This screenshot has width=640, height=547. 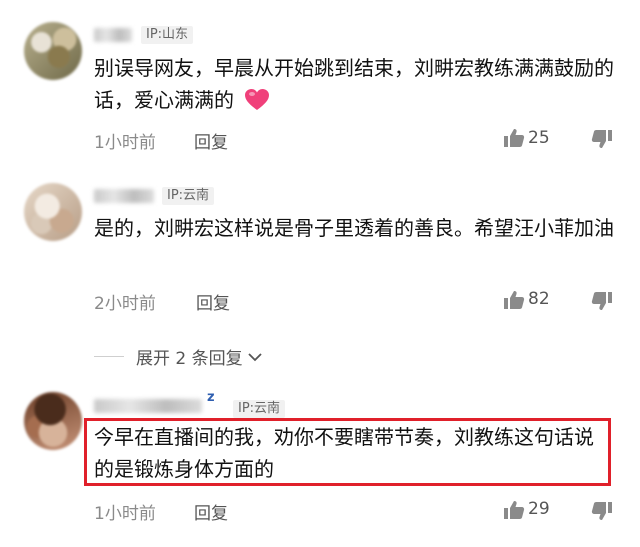 I want to click on chevron-down-icon, so click(x=254, y=356).